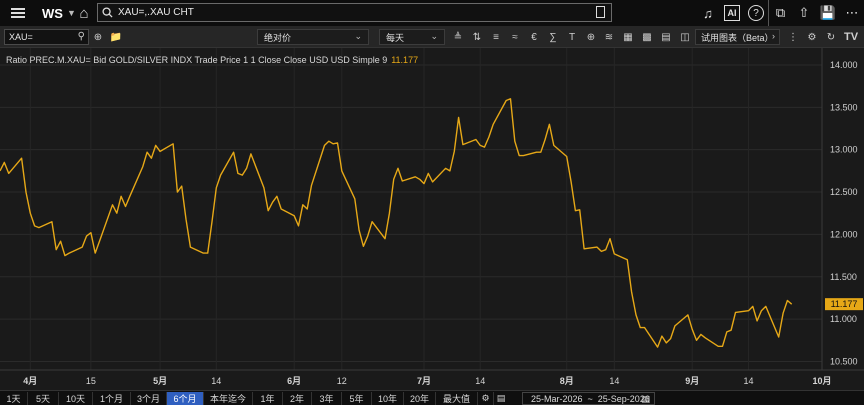 The height and width of the screenshot is (405, 864). I want to click on y-tick-label: 11.000, so click(843, 319).